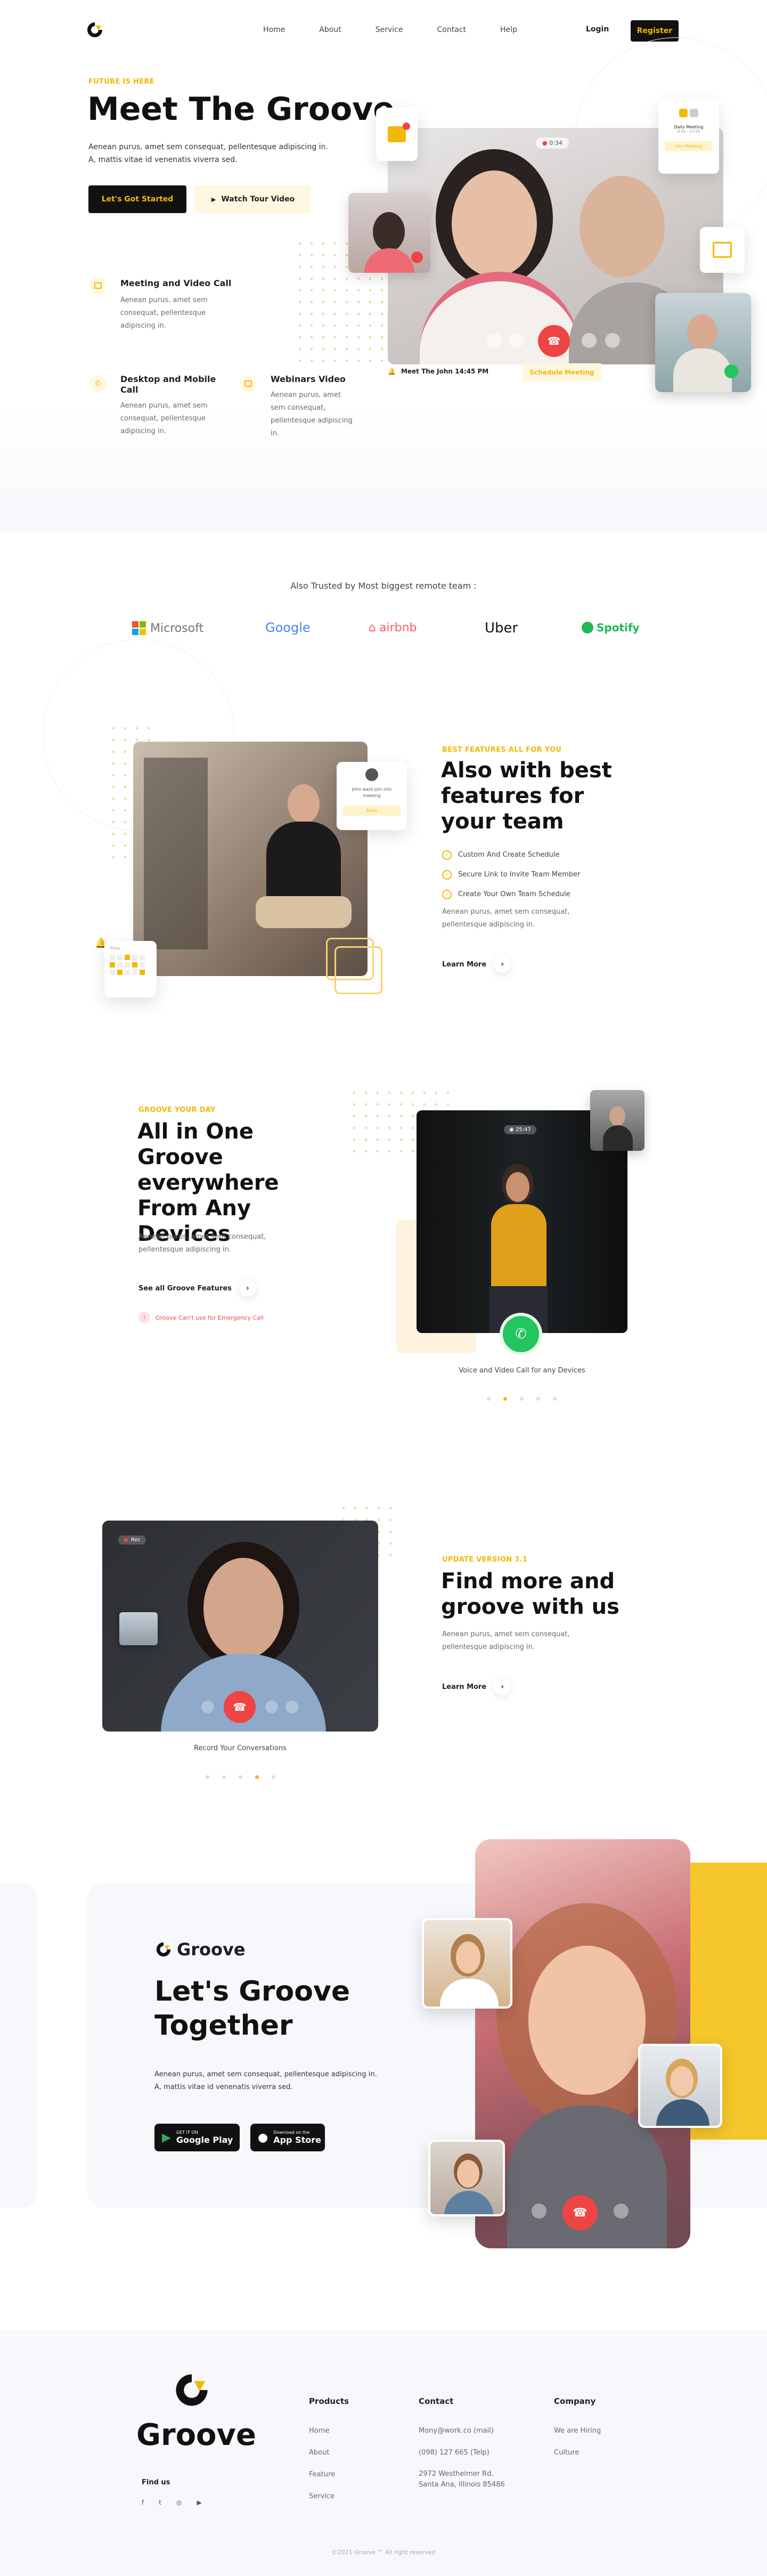 The height and width of the screenshot is (2576, 767). I want to click on chat-button, so click(589, 340).